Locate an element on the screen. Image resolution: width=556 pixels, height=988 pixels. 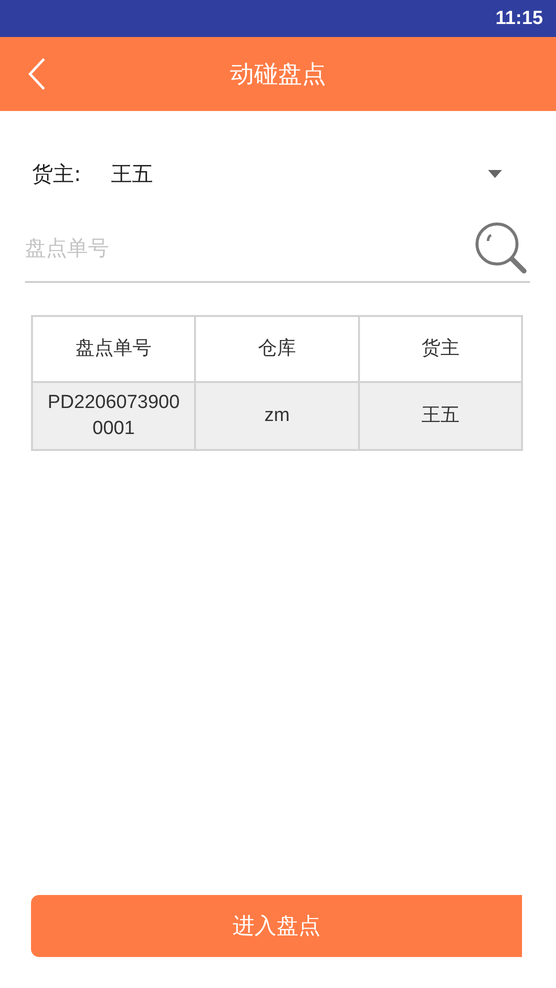
owner-dropdown: 王五 is located at coordinates (291, 174).